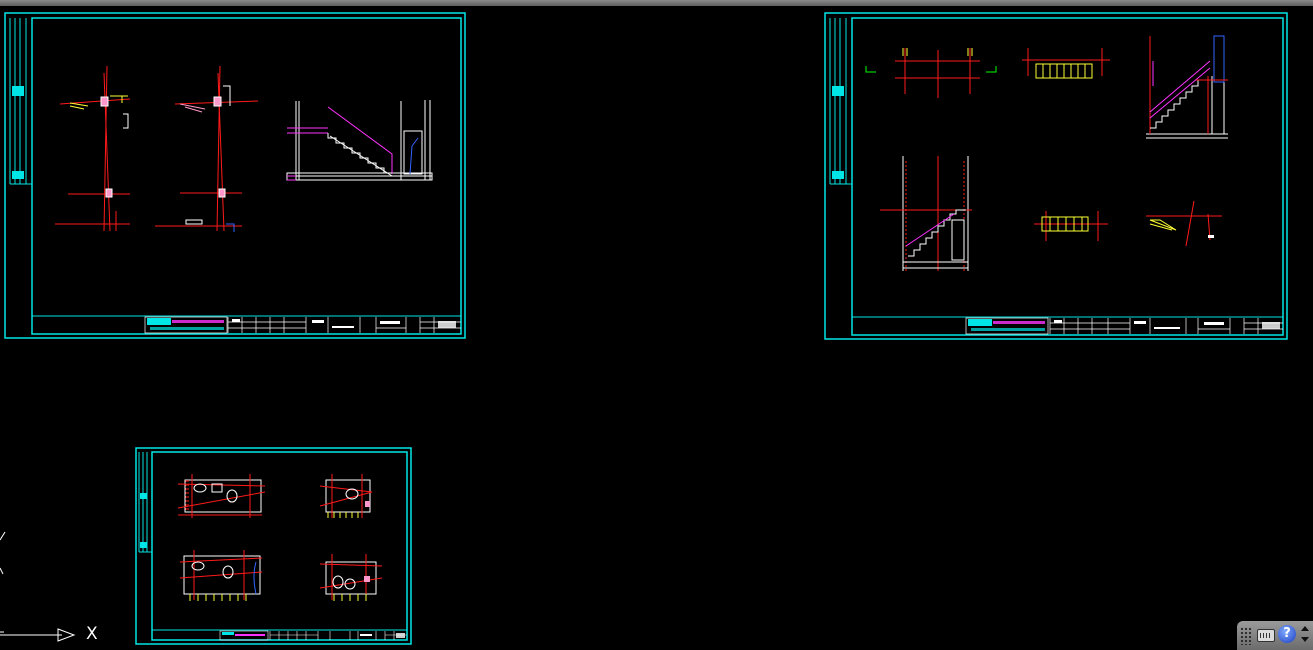  What do you see at coordinates (221, 575) in the screenshot?
I see `sheet-3-toilet-plan-c` at bounding box center [221, 575].